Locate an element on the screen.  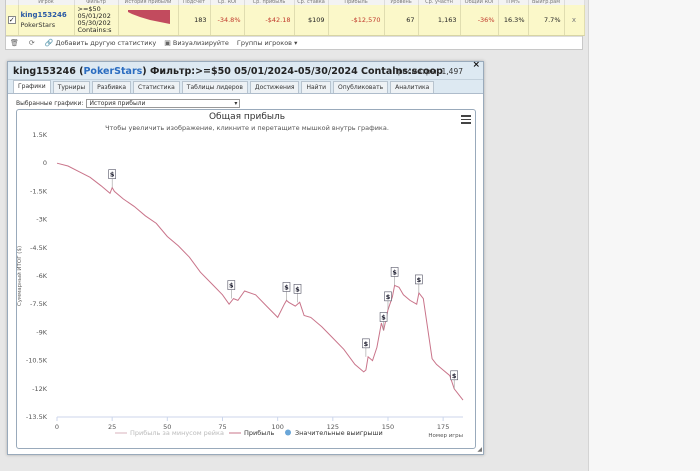
itm-cell: 16.3% is located at coordinates (513, 20).